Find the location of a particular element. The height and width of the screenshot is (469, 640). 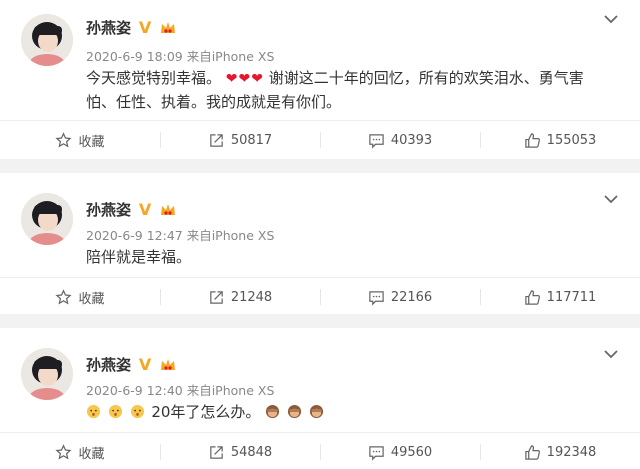

repost-count: 54848 is located at coordinates (251, 452).